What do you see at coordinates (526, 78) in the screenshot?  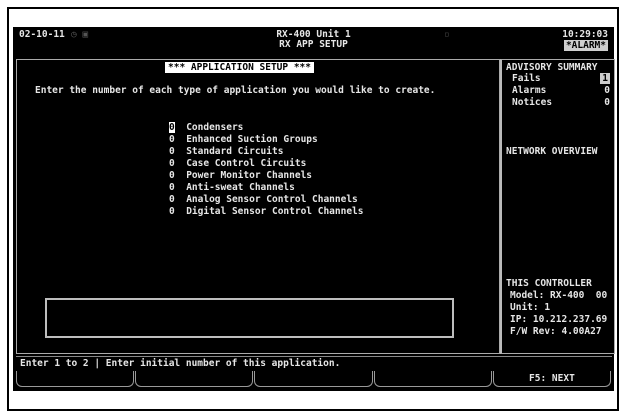 I see `fails-label: Fails` at bounding box center [526, 78].